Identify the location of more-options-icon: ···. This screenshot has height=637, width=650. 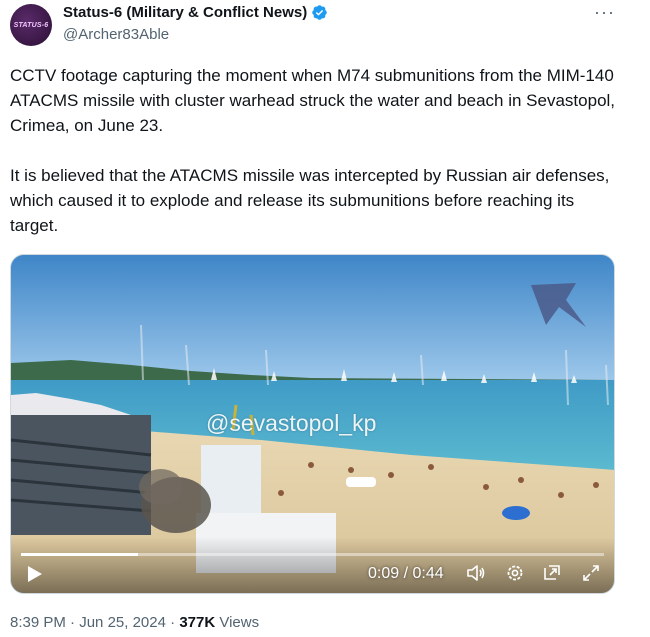
(604, 12).